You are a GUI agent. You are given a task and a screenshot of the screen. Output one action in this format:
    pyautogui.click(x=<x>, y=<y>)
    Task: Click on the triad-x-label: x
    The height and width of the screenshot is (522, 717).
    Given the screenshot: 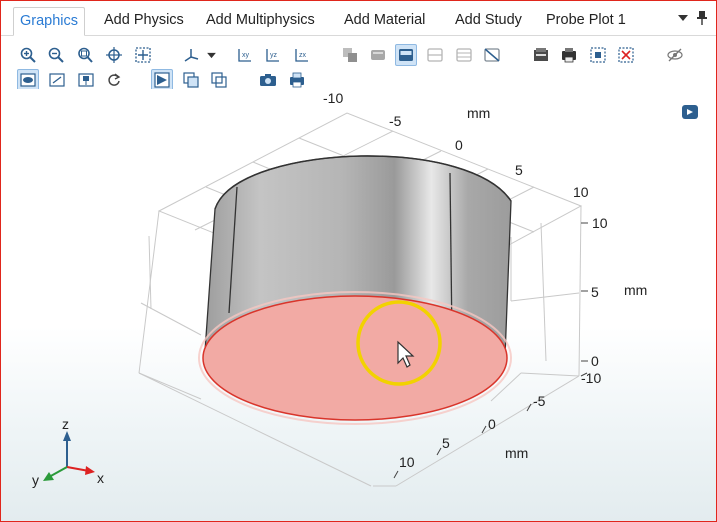 What is the action you would take?
    pyautogui.click(x=100, y=478)
    